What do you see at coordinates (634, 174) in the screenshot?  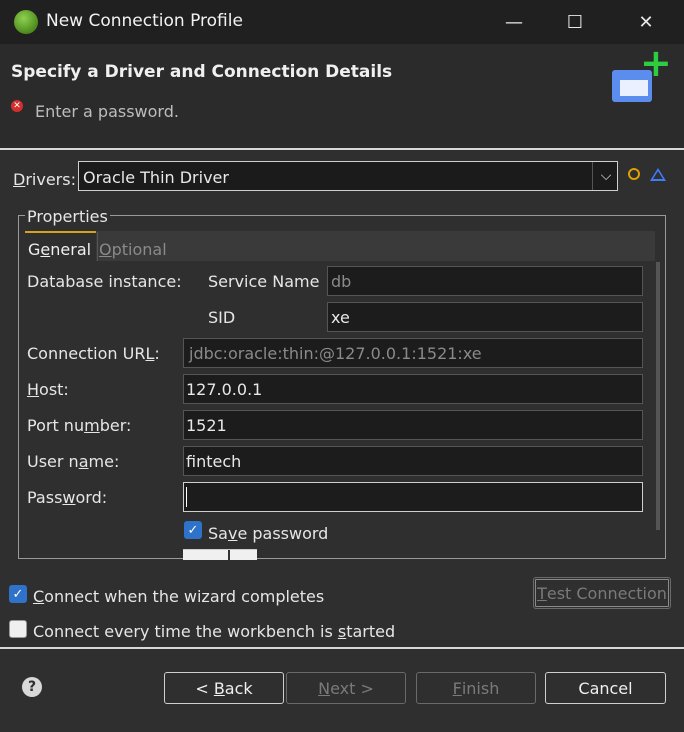 I see `new-driver-icon` at bounding box center [634, 174].